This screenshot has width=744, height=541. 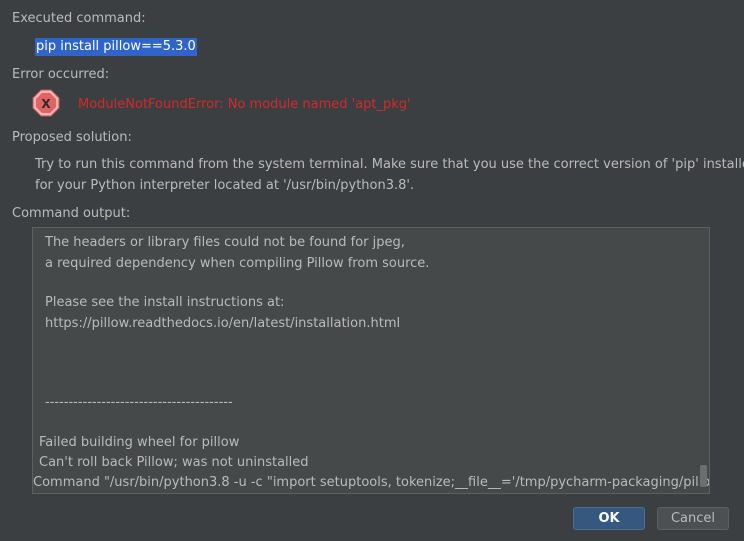 What do you see at coordinates (61, 74) in the screenshot?
I see `error-occurred-label: Error occurred:` at bounding box center [61, 74].